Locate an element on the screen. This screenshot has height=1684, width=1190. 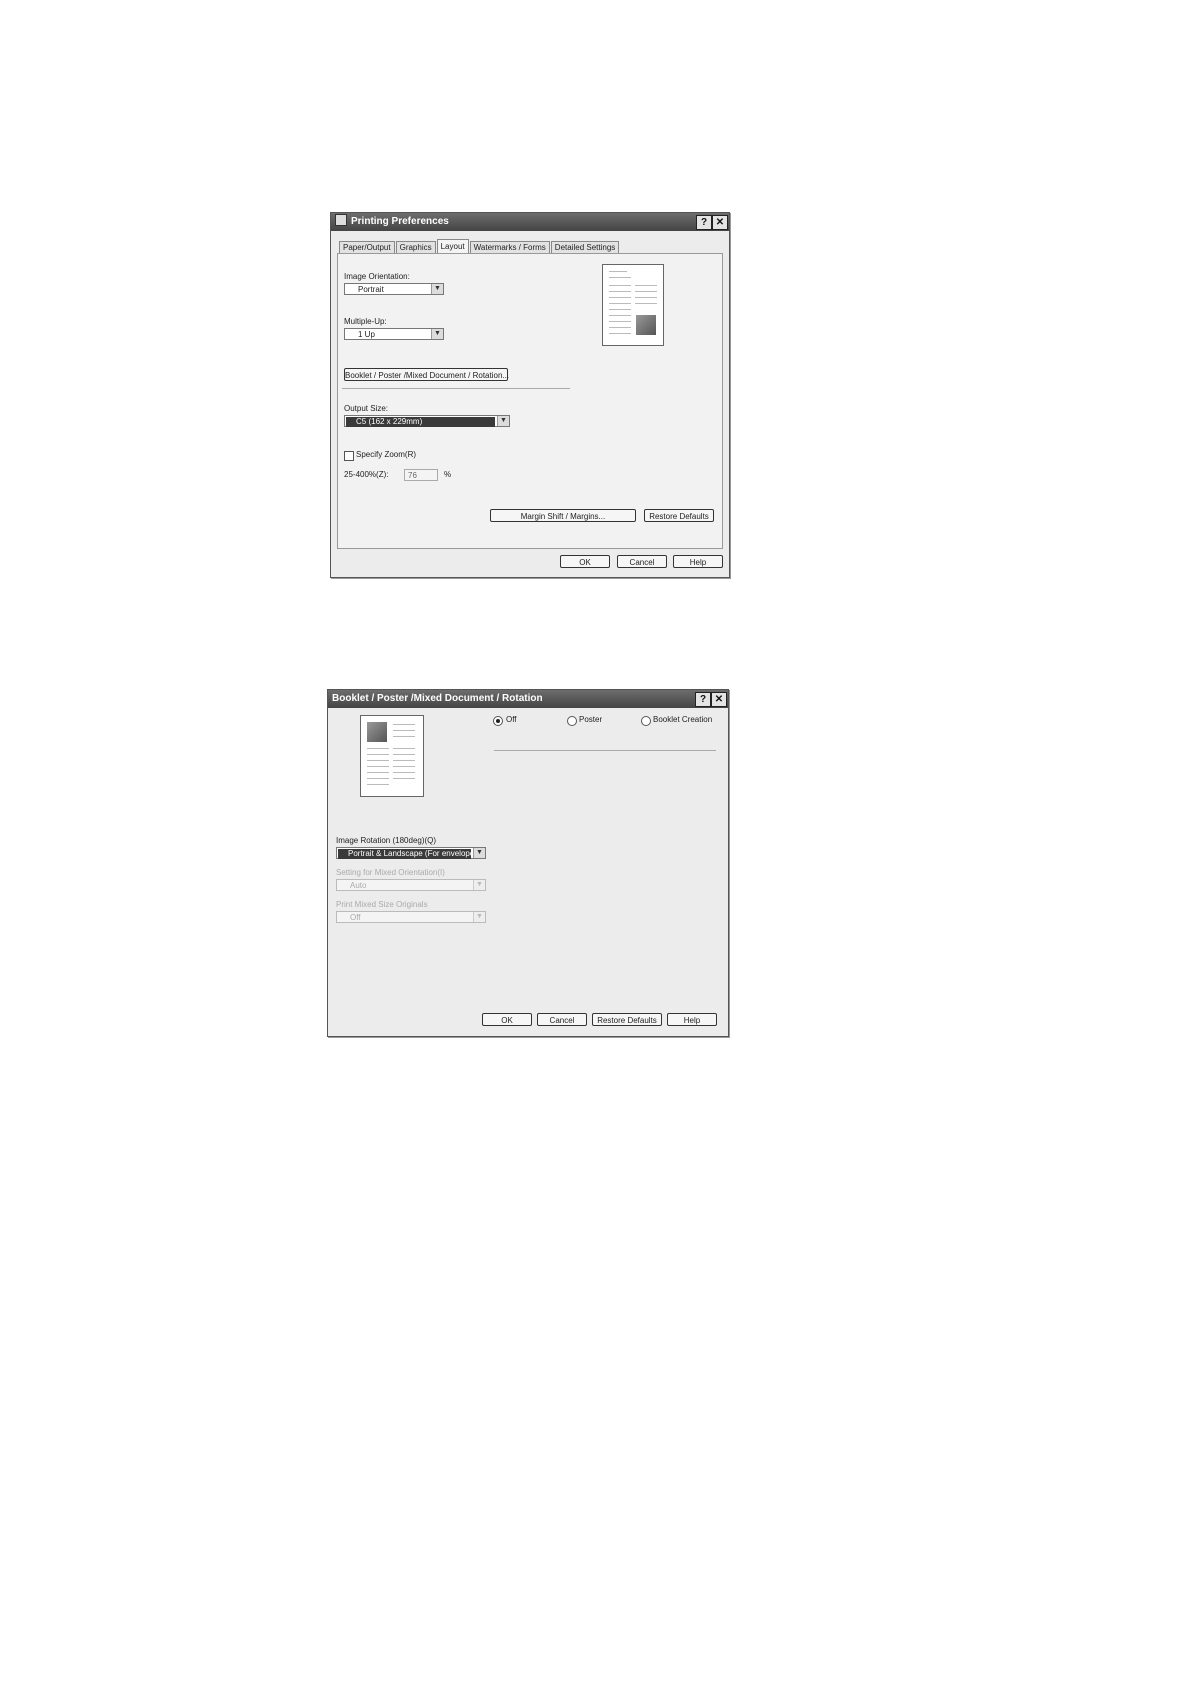
image-orientation-label: Image Orientation: is located at coordinates (377, 276).